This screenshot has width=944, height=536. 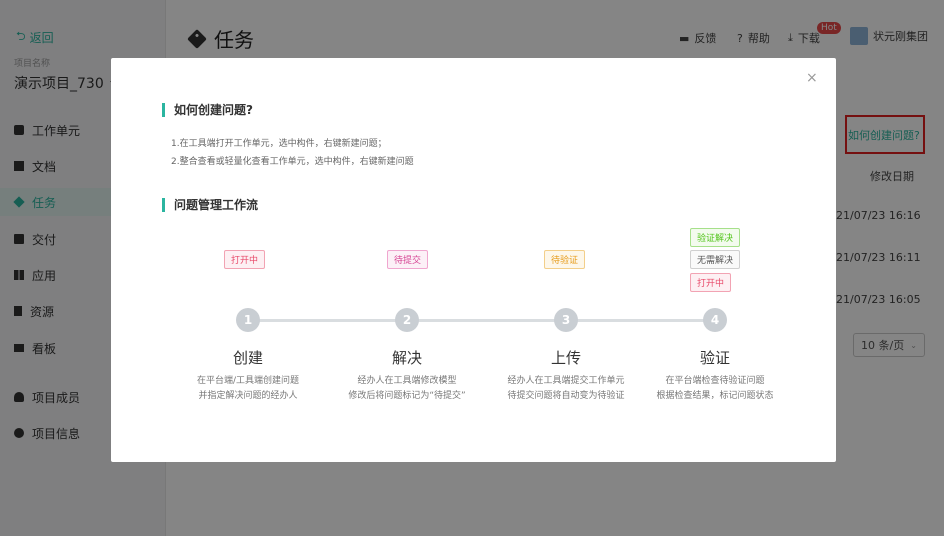 What do you see at coordinates (565, 259) in the screenshot?
I see `status-badge-pending-verify: 待验证` at bounding box center [565, 259].